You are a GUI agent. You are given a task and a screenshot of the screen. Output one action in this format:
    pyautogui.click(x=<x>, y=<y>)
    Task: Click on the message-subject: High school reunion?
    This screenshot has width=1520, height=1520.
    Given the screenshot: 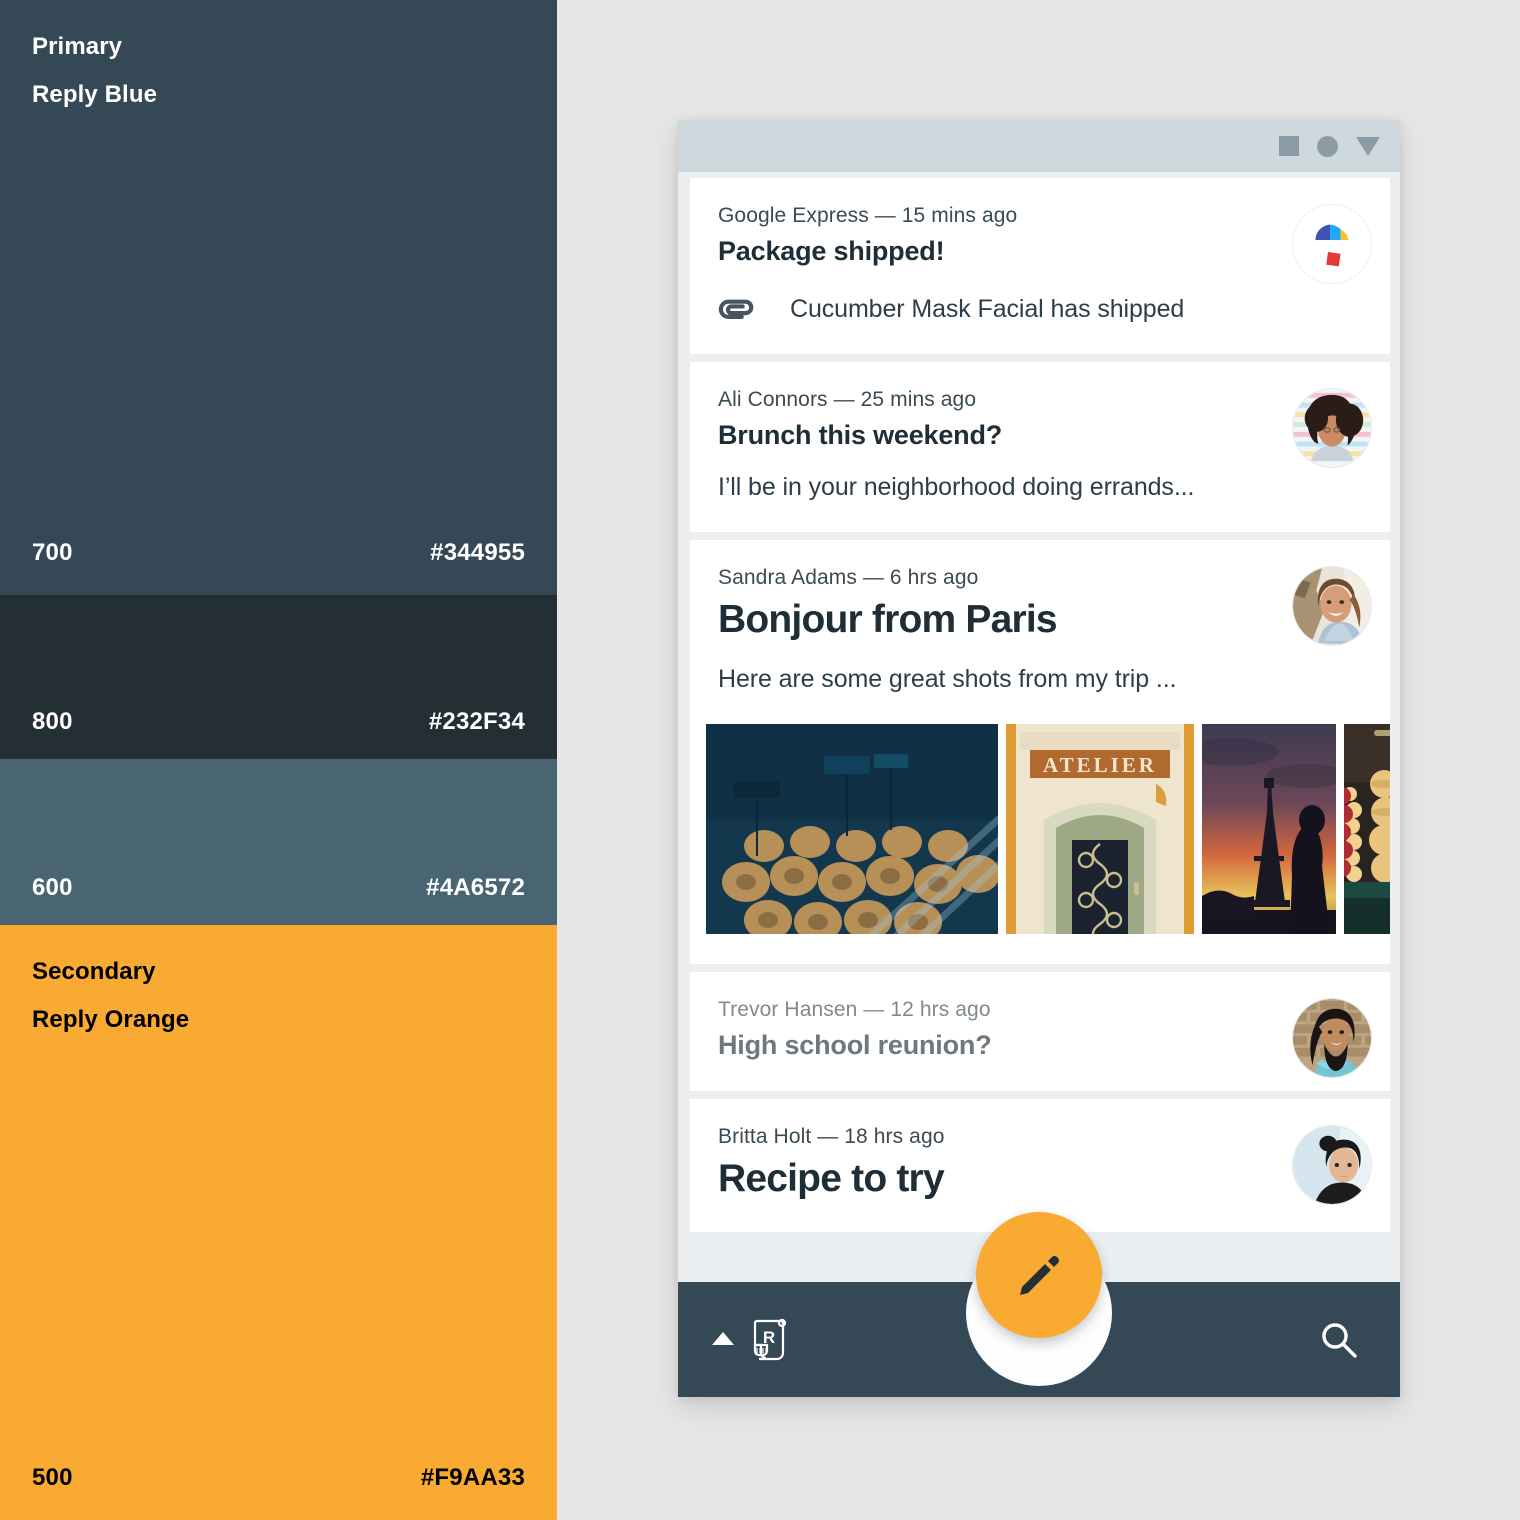 What is the action you would take?
    pyautogui.click(x=855, y=1044)
    